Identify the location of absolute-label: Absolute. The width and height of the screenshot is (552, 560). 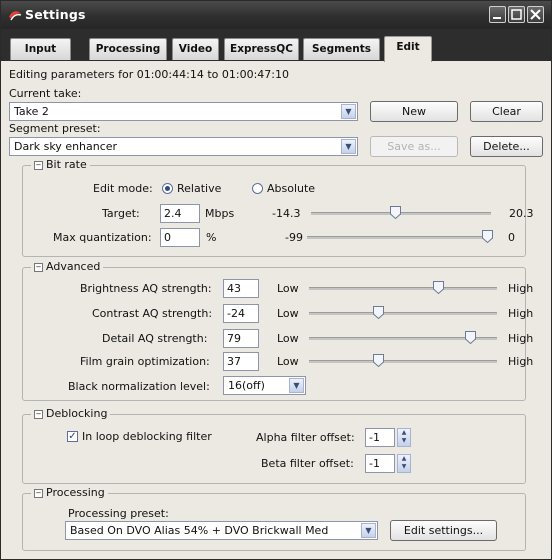
(291, 188).